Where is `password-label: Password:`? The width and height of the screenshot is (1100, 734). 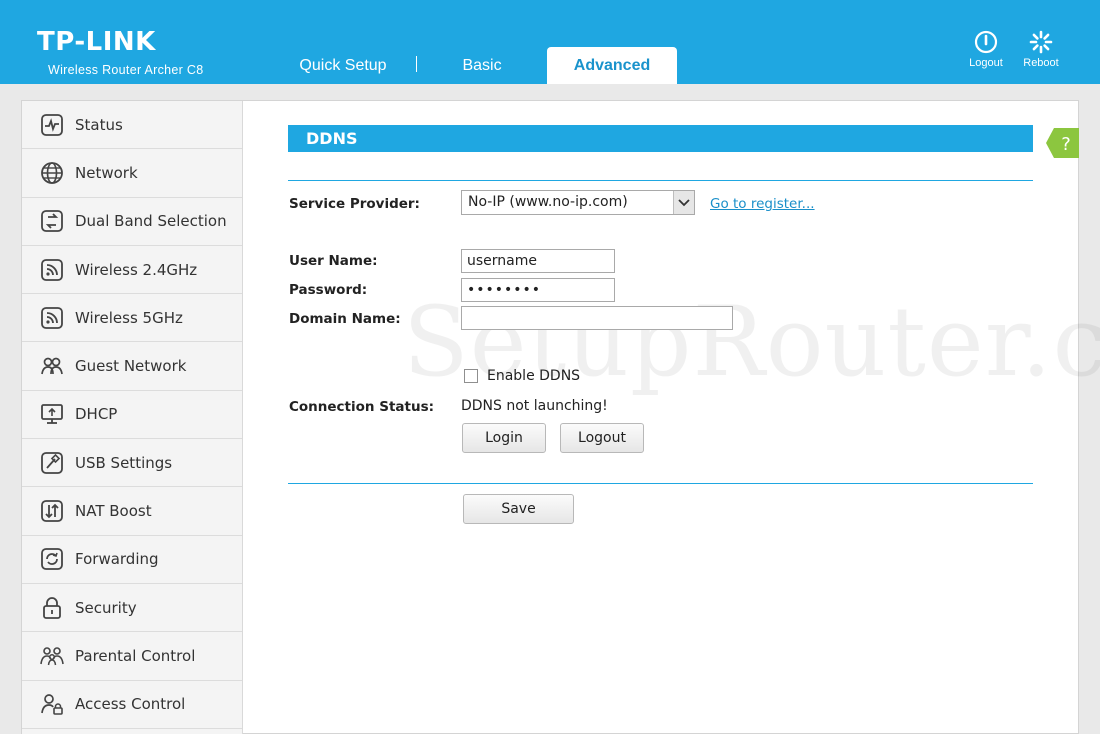
password-label: Password: is located at coordinates (328, 290).